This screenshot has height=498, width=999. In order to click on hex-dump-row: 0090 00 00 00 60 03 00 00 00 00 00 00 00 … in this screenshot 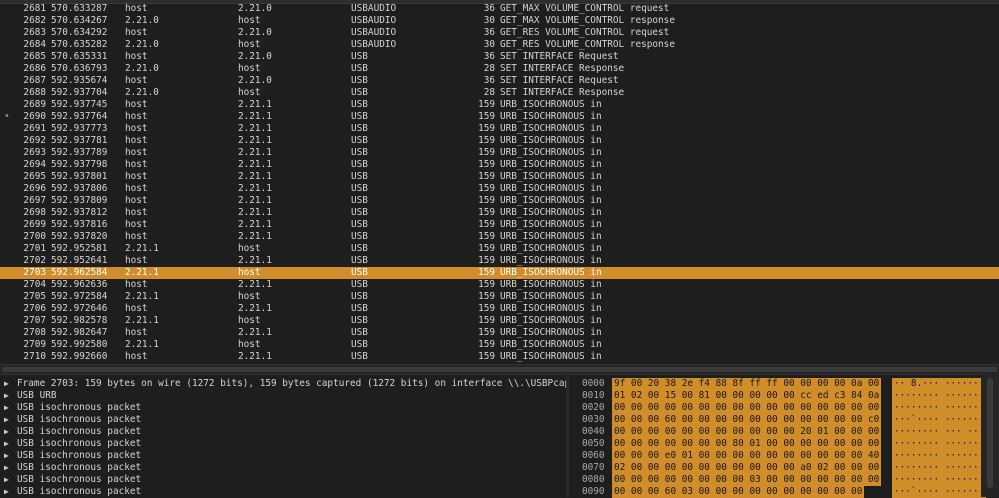, I will do `click(784, 492)`.